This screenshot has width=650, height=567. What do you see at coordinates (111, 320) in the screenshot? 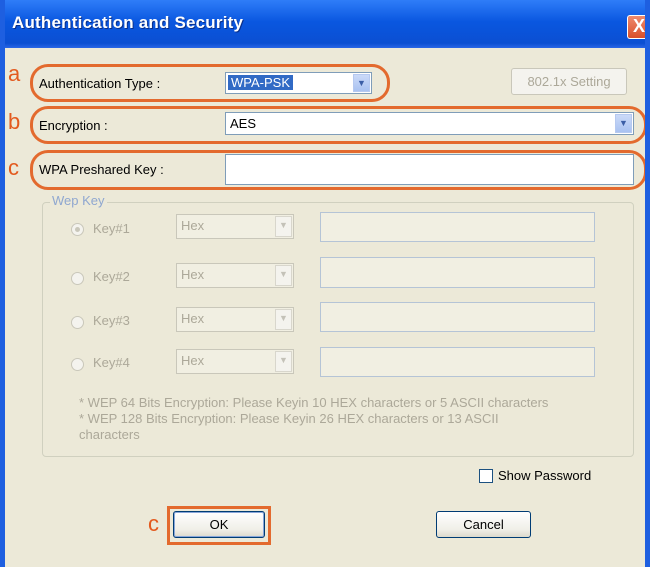
I see `key3-label: Key#3` at bounding box center [111, 320].